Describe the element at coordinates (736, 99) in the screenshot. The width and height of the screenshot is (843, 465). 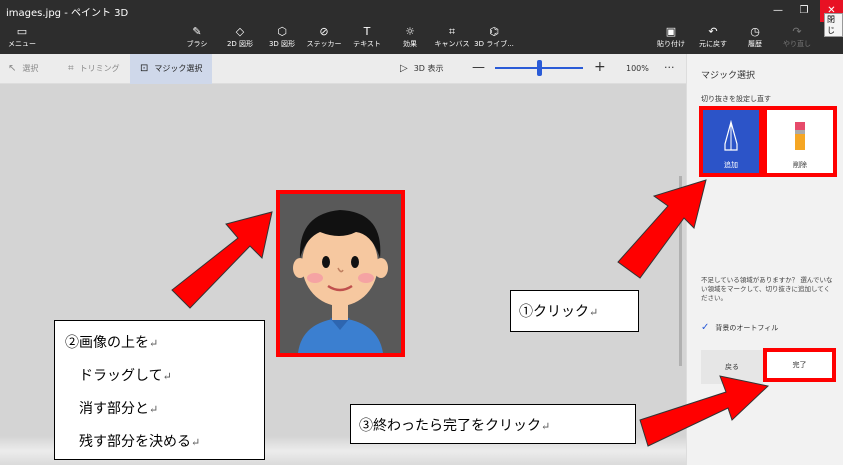
I see `panel-subtitle: 切り抜きを設定し直す` at that location.